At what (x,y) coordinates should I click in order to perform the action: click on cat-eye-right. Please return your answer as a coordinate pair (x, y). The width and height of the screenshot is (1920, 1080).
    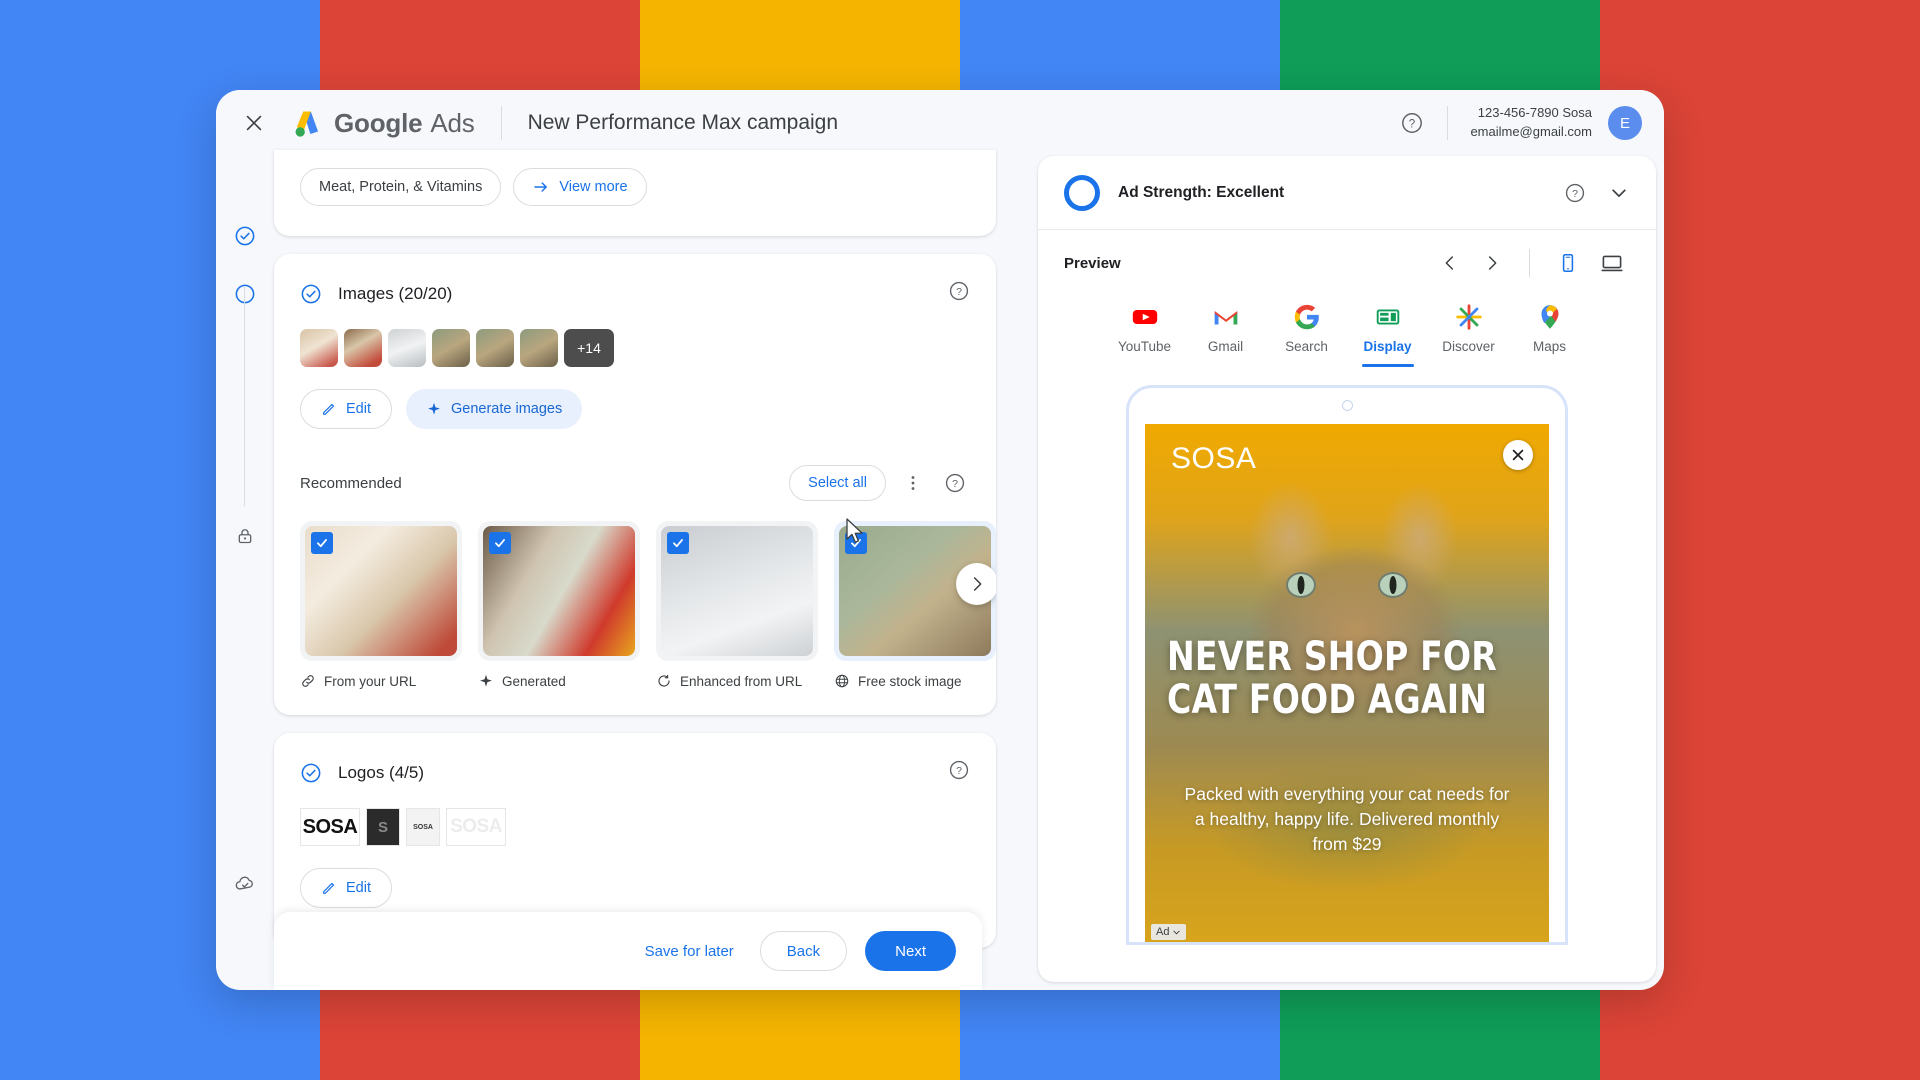
    Looking at the image, I should click on (1393, 585).